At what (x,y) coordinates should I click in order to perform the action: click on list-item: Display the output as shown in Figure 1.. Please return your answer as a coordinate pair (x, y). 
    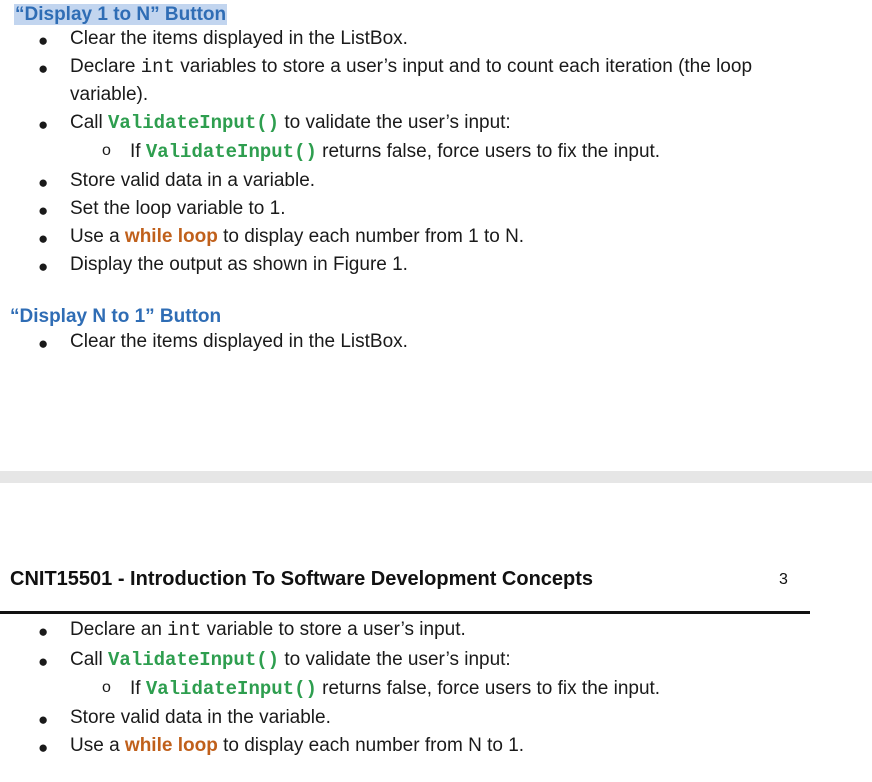
    Looking at the image, I should click on (239, 264).